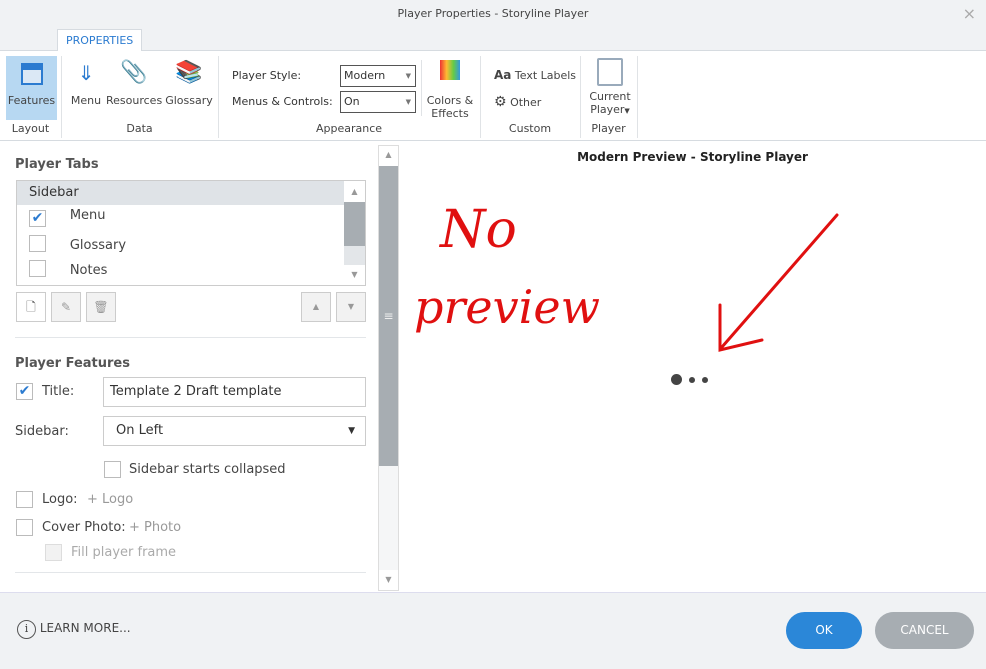  What do you see at coordinates (924, 630) in the screenshot?
I see `cancel-button: CANCEL` at bounding box center [924, 630].